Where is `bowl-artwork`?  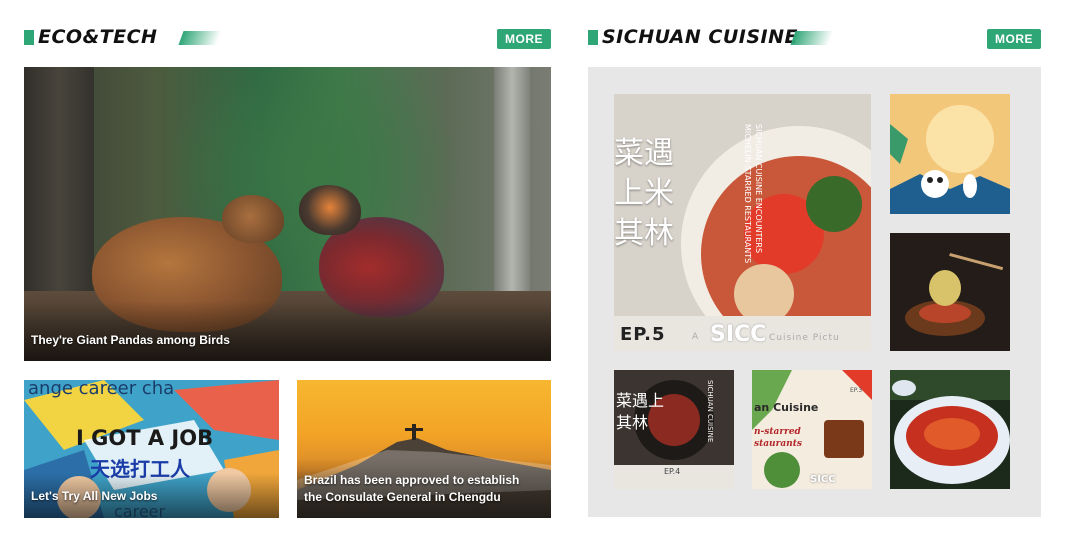 bowl-artwork is located at coordinates (950, 429).